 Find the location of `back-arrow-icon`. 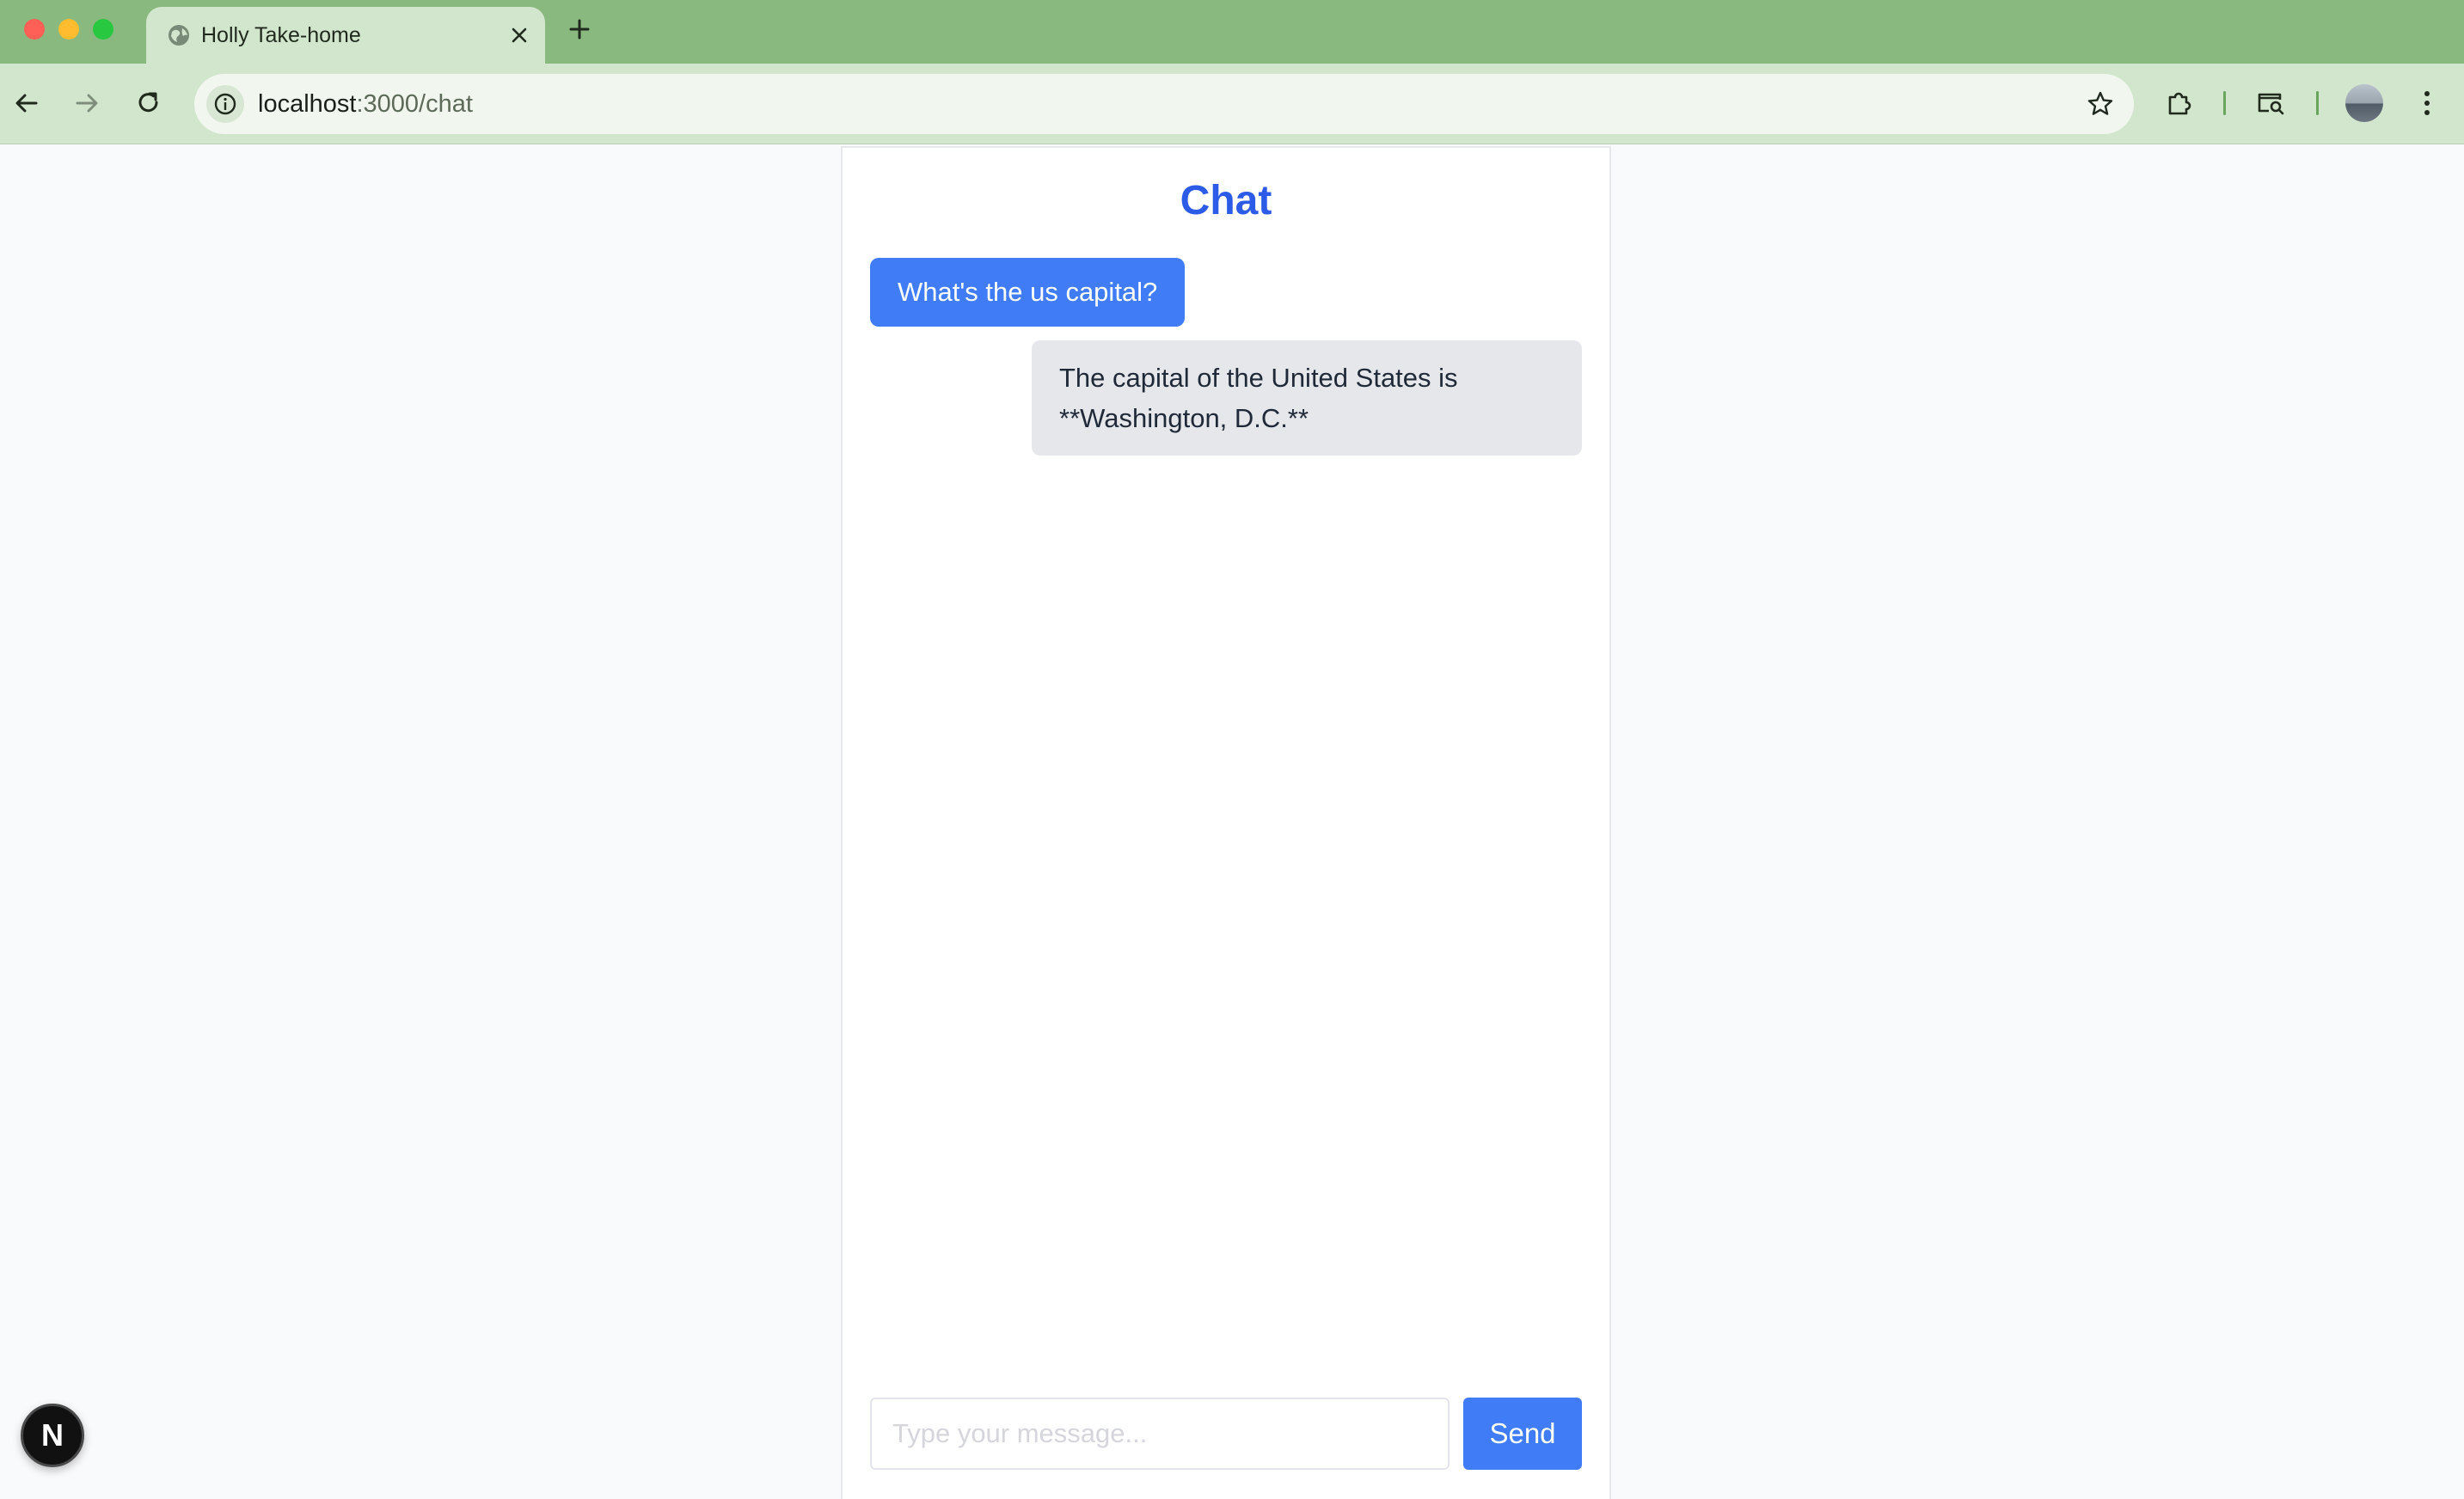

back-arrow-icon is located at coordinates (26, 103).